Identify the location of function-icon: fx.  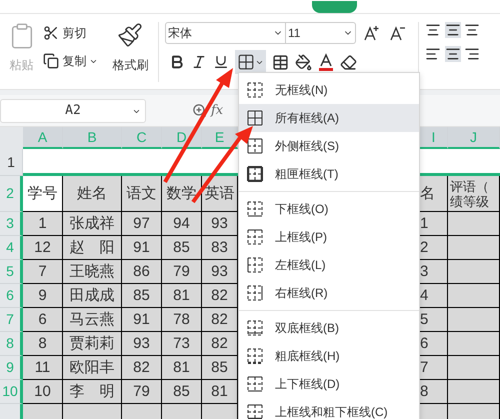
(217, 110).